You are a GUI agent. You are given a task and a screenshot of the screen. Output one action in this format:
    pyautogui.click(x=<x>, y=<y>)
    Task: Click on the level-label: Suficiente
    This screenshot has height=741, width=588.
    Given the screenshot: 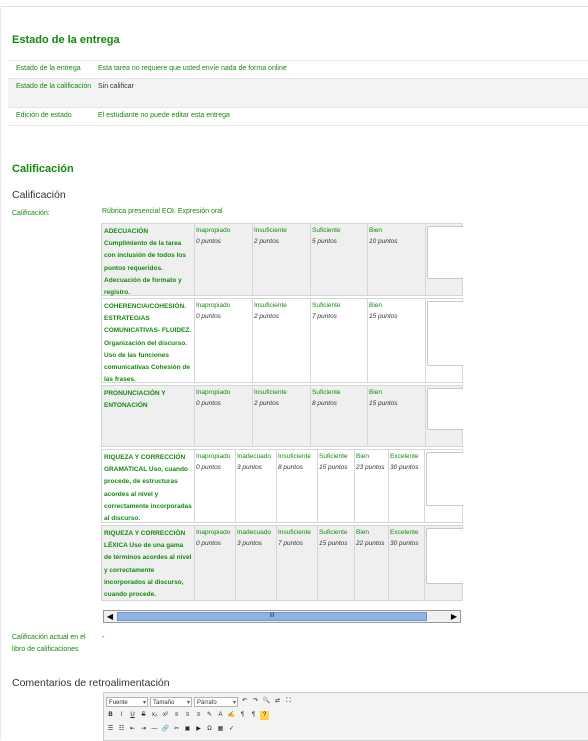 What is the action you would take?
    pyautogui.click(x=326, y=305)
    